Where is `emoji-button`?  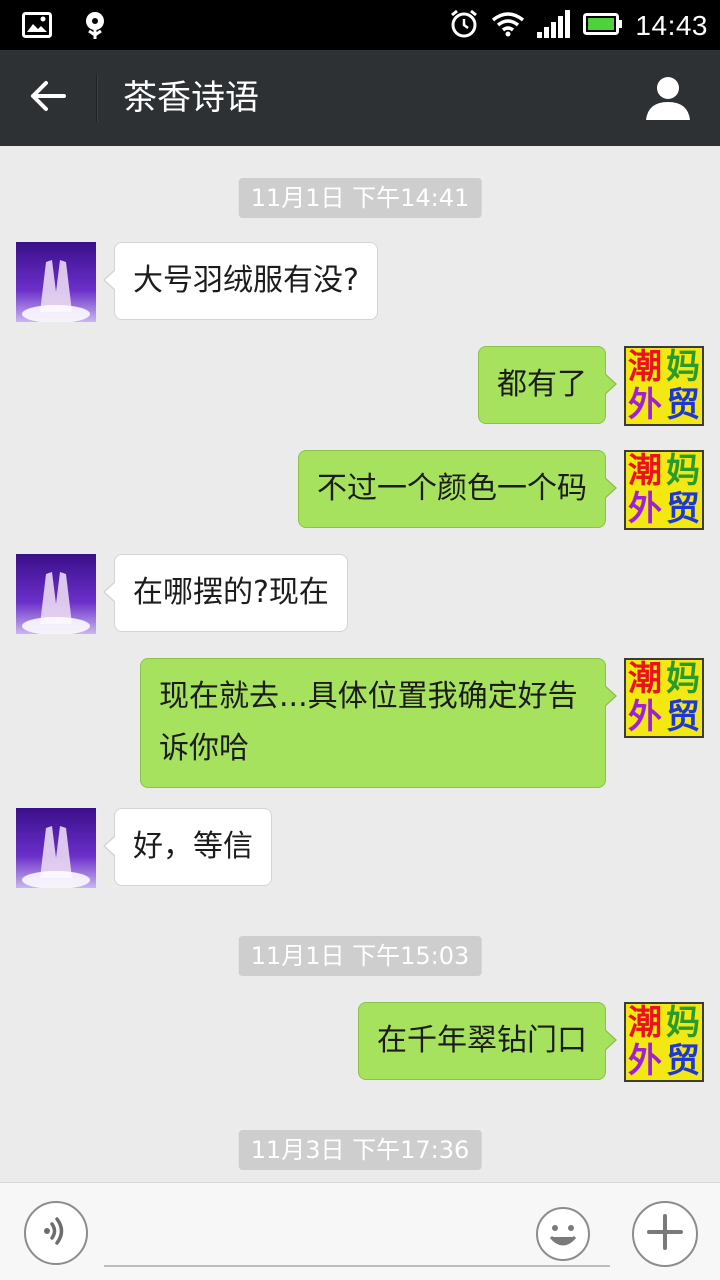 emoji-button is located at coordinates (563, 1234).